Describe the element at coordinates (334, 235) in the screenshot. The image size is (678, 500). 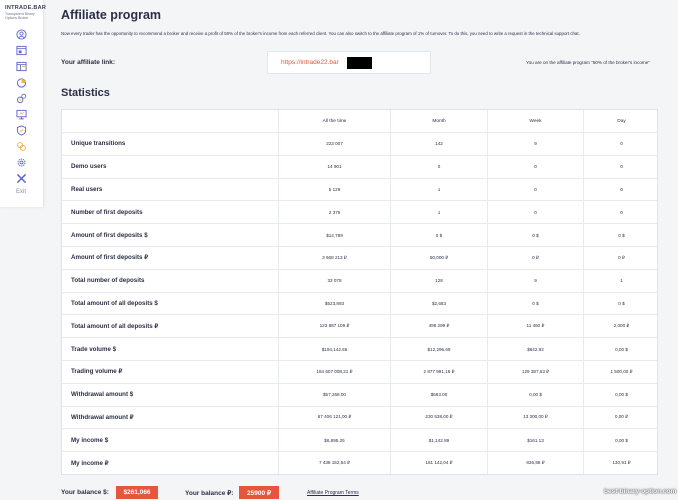
I see `table-cell: $14,789` at that location.